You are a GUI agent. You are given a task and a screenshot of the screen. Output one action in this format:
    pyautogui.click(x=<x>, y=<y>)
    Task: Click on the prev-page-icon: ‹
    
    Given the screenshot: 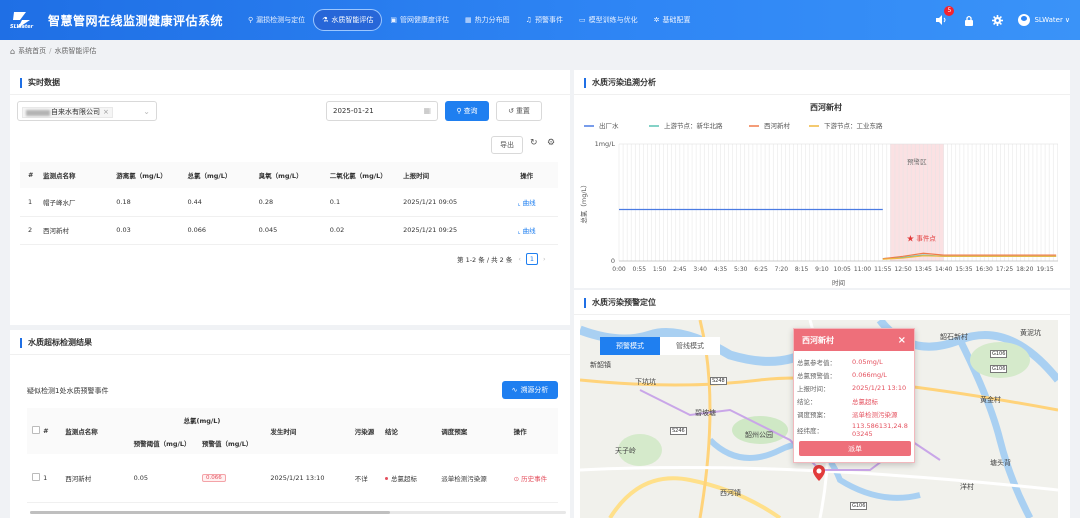 What is the action you would take?
    pyautogui.click(x=519, y=259)
    